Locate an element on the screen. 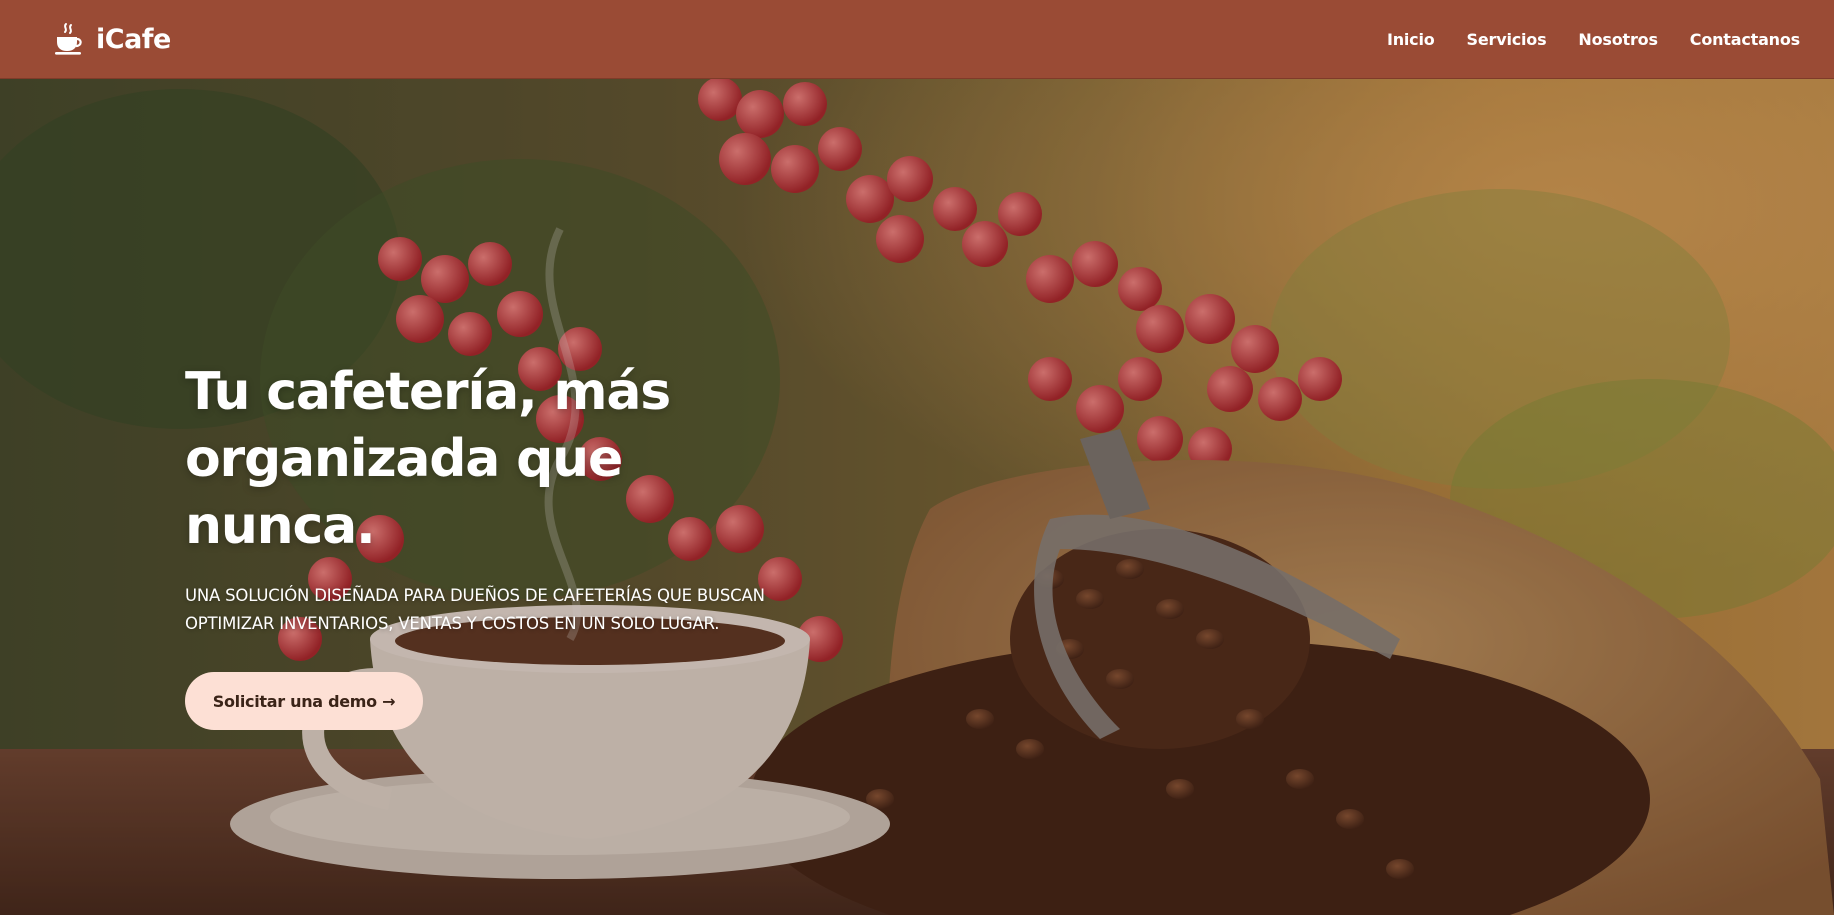 The width and height of the screenshot is (1834, 915). nav-link-contactanos: Contactanos is located at coordinates (1745, 39).